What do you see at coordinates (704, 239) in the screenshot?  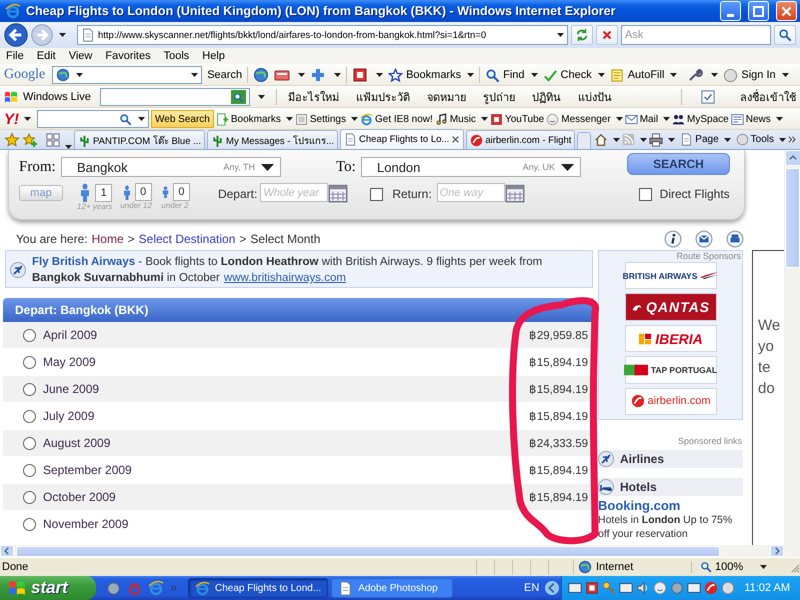 I see `email-icon` at bounding box center [704, 239].